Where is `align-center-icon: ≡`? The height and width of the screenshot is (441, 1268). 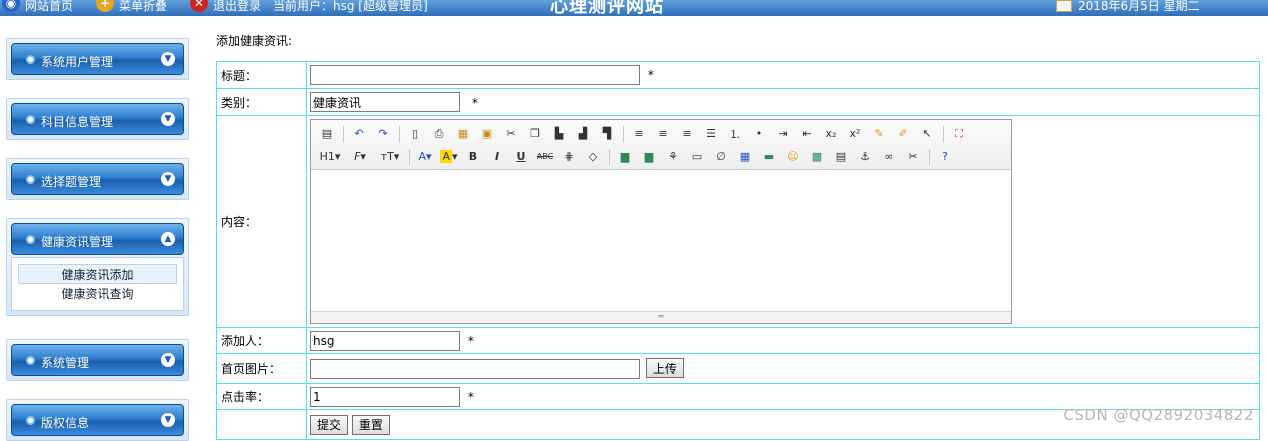 align-center-icon: ≡ is located at coordinates (663, 134).